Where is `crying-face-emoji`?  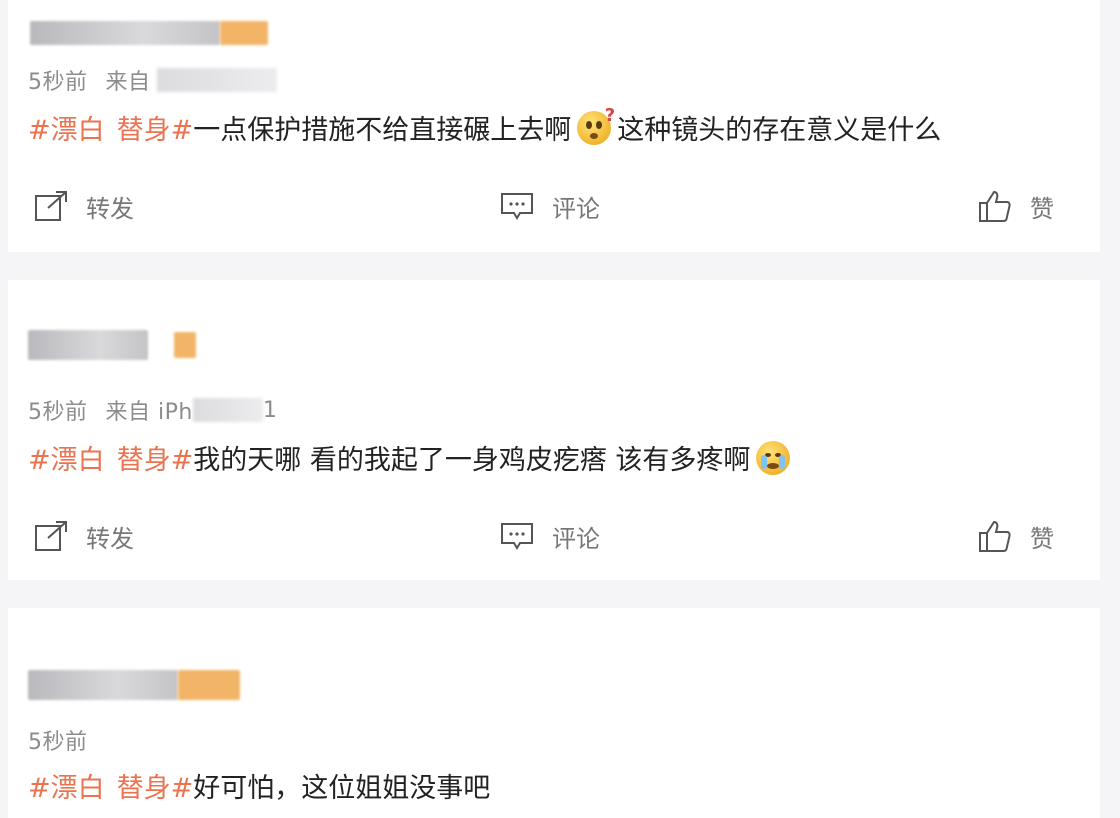 crying-face-emoji is located at coordinates (773, 457).